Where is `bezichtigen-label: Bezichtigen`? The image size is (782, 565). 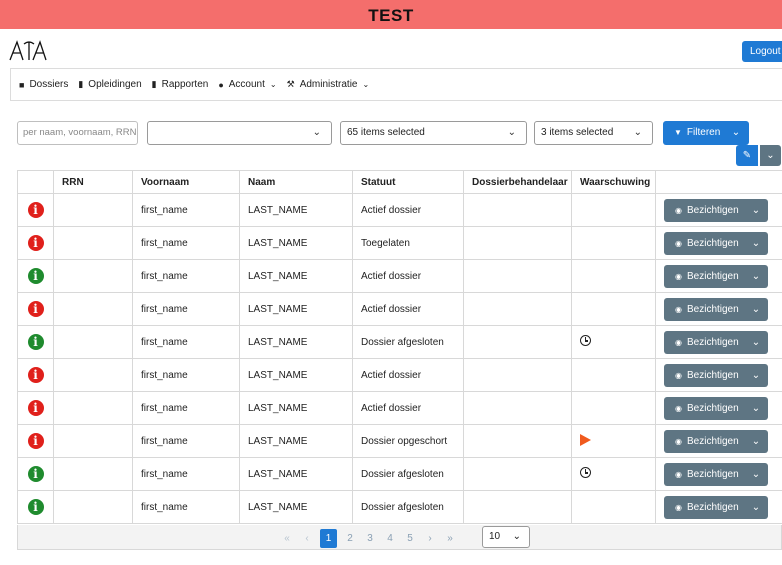
bezichtigen-label: Bezichtigen is located at coordinates (712, 309).